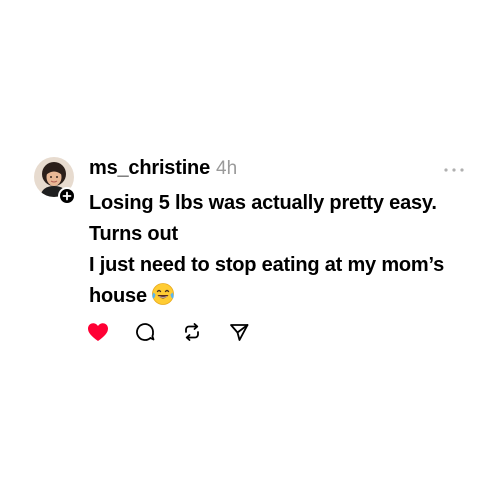  I want to click on more-icon, so click(454, 170).